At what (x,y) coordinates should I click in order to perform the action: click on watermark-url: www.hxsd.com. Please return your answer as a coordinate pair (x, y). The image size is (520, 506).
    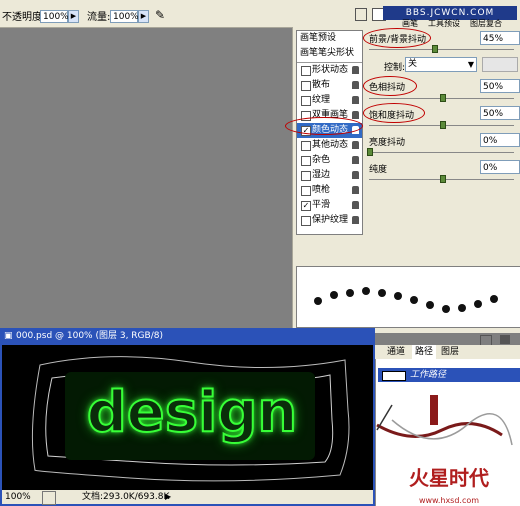
    Looking at the image, I should click on (449, 500).